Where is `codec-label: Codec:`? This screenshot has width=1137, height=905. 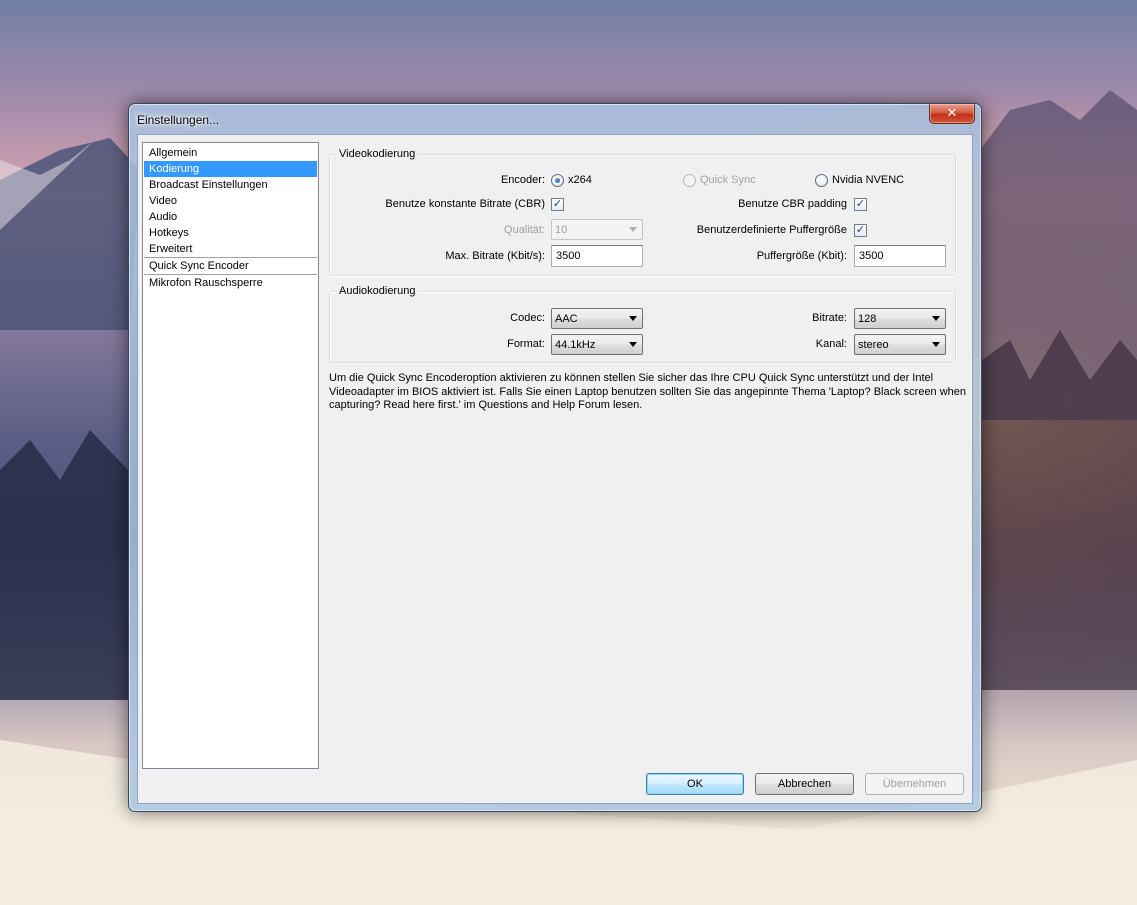
codec-label: Codec: is located at coordinates (527, 318).